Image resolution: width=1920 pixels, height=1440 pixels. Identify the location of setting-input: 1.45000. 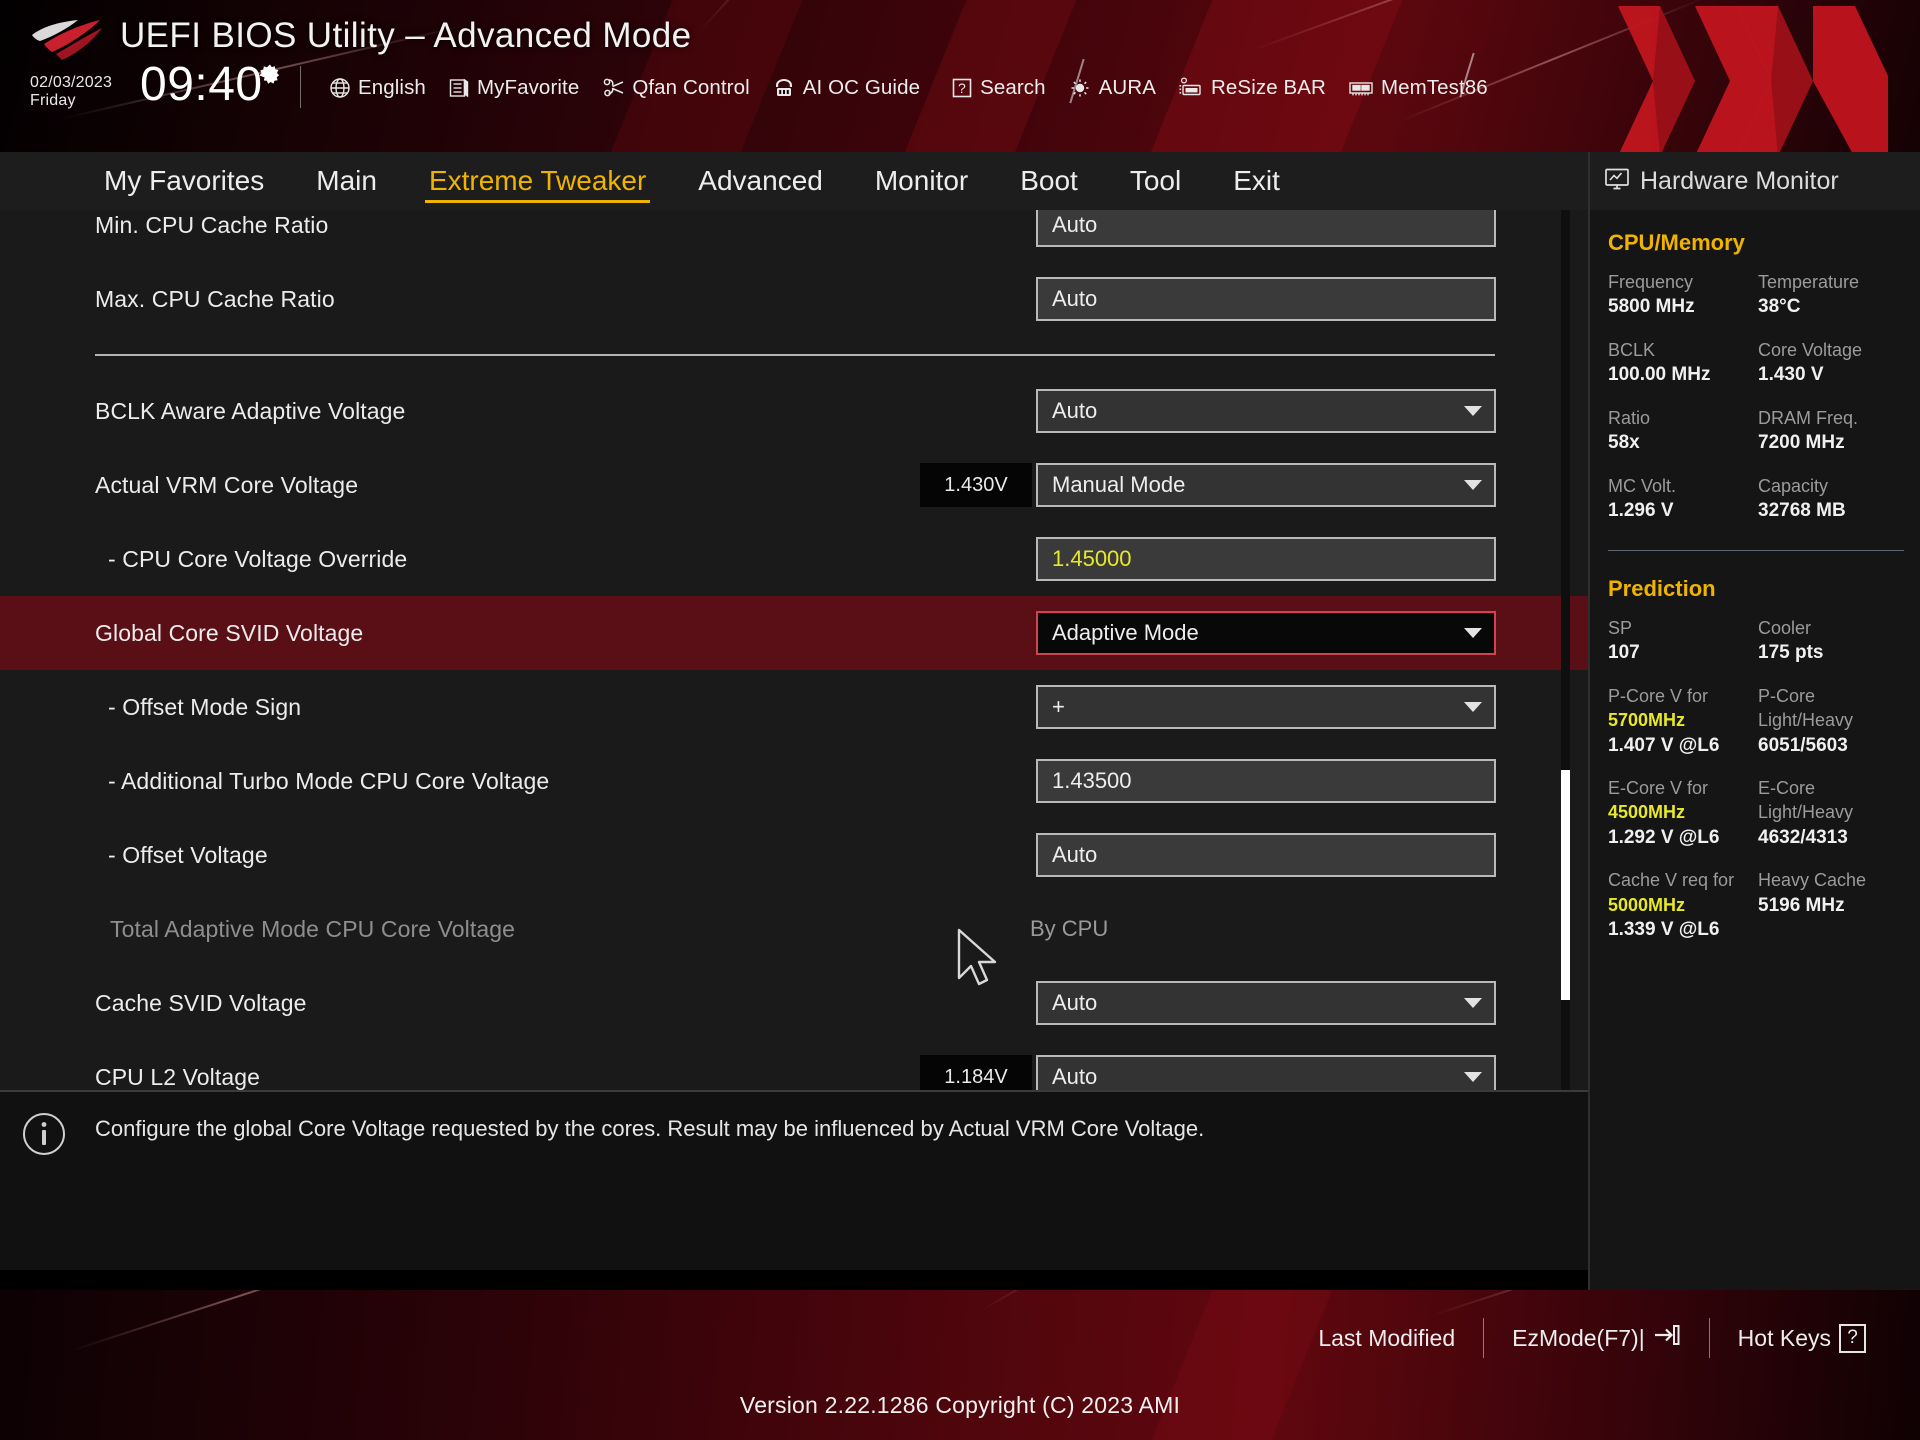
(1266, 559).